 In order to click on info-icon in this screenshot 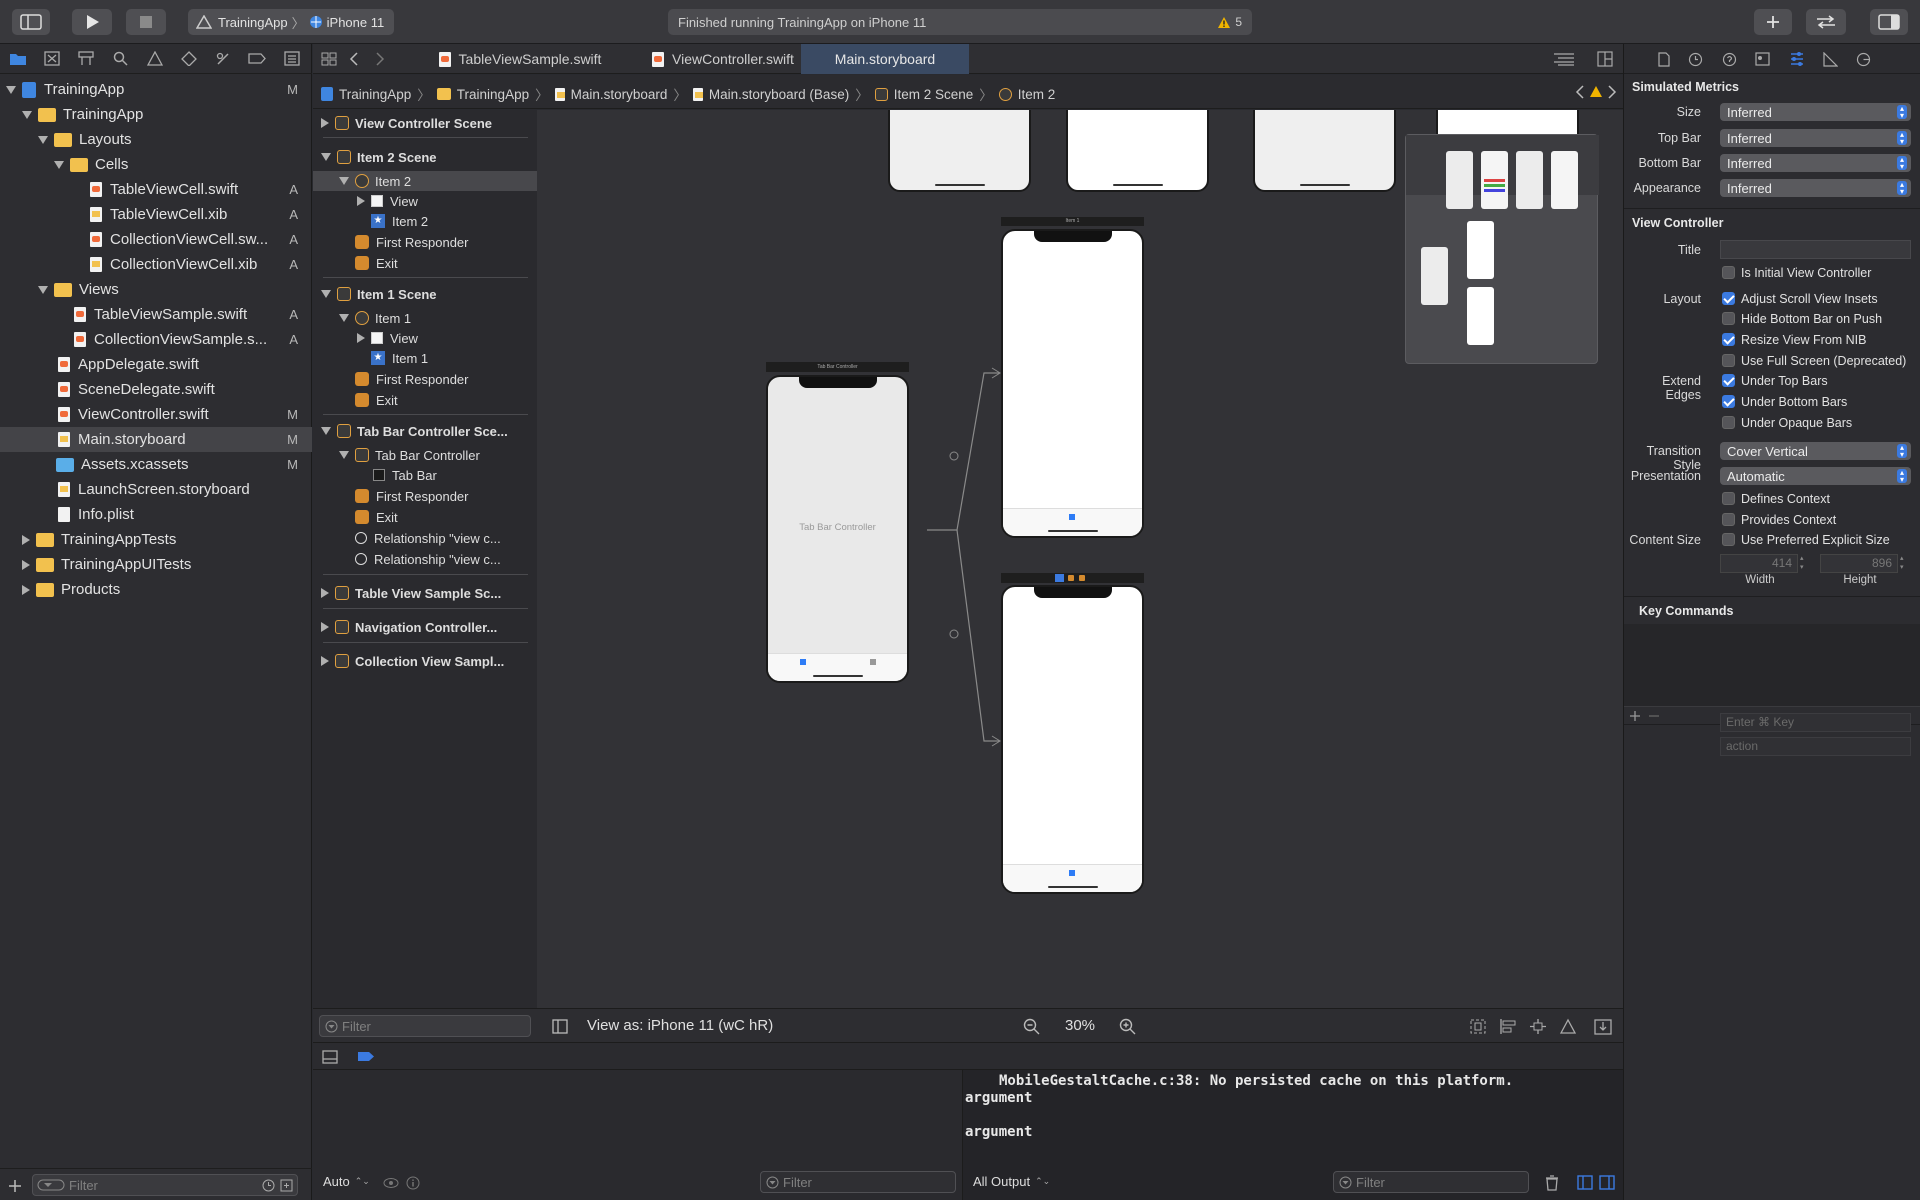, I will do `click(413, 1183)`.